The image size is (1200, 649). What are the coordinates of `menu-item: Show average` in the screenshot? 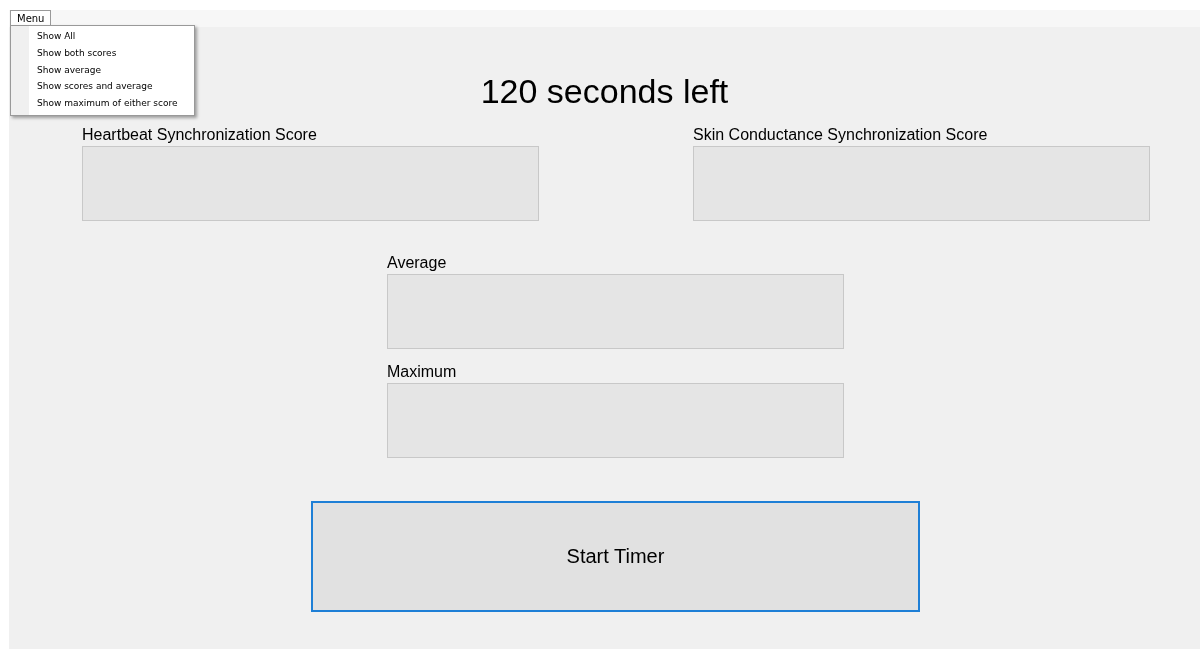 It's located at (102, 70).